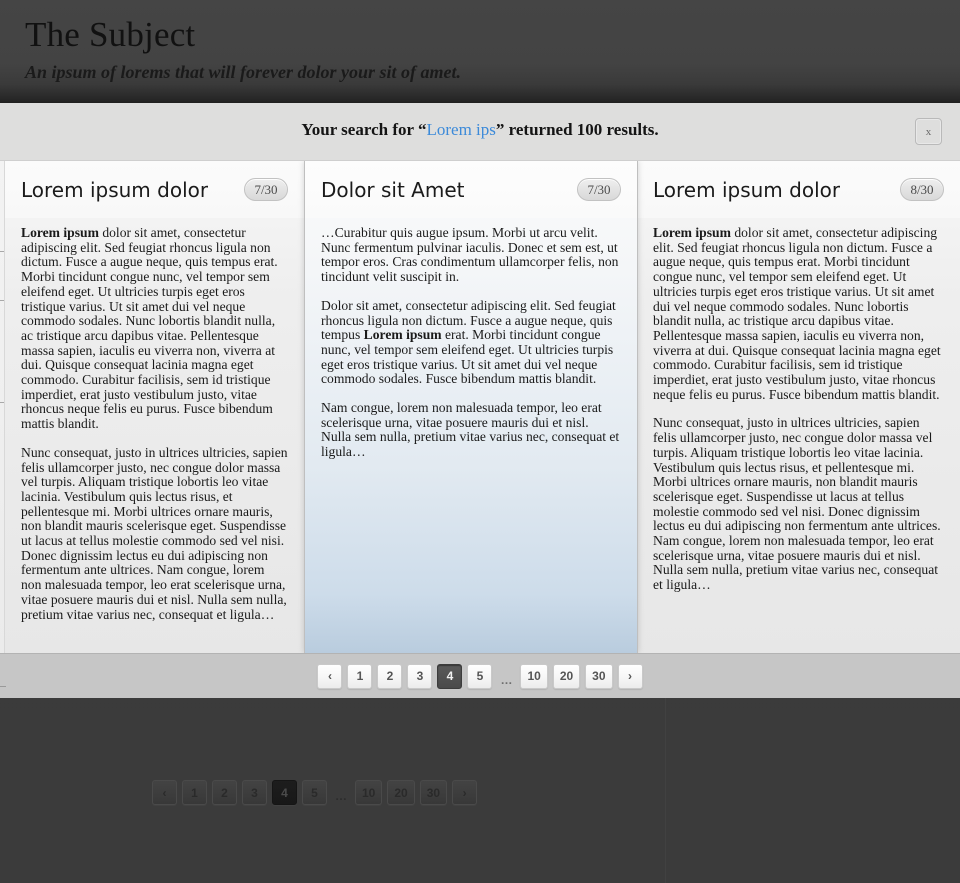 The height and width of the screenshot is (883, 960). What do you see at coordinates (364, 129) in the screenshot?
I see `search-summary-prefix: Your search for “` at bounding box center [364, 129].